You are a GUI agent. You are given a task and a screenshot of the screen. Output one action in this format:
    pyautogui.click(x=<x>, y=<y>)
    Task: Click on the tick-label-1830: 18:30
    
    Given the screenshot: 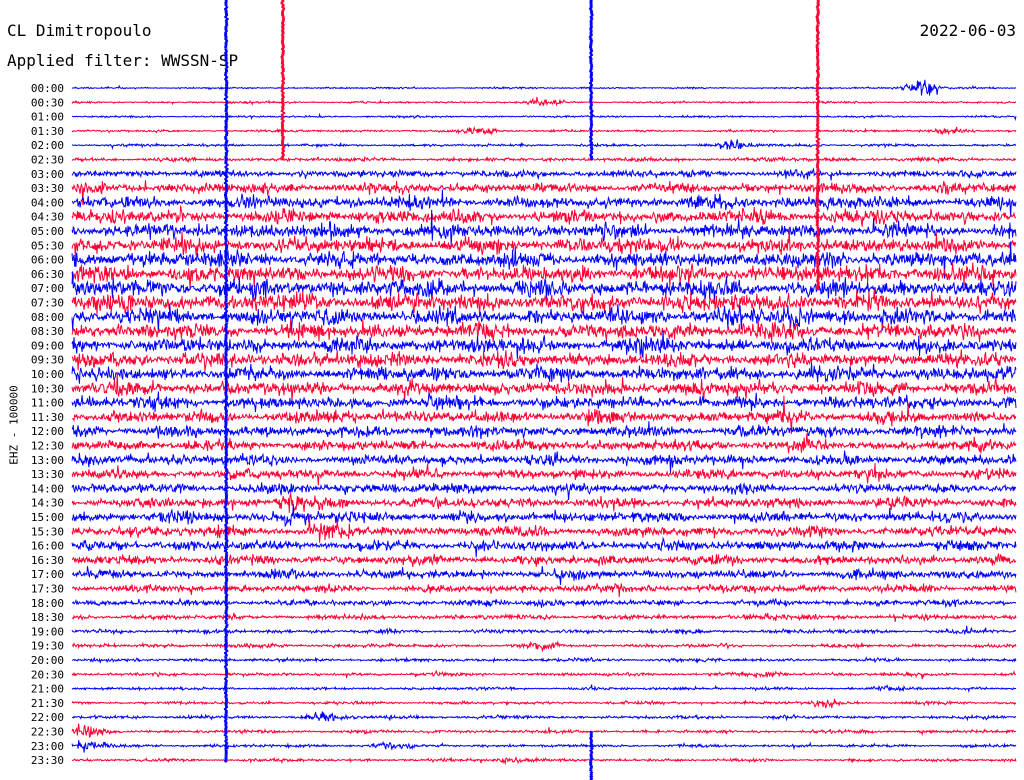 What is the action you would take?
    pyautogui.click(x=47, y=617)
    